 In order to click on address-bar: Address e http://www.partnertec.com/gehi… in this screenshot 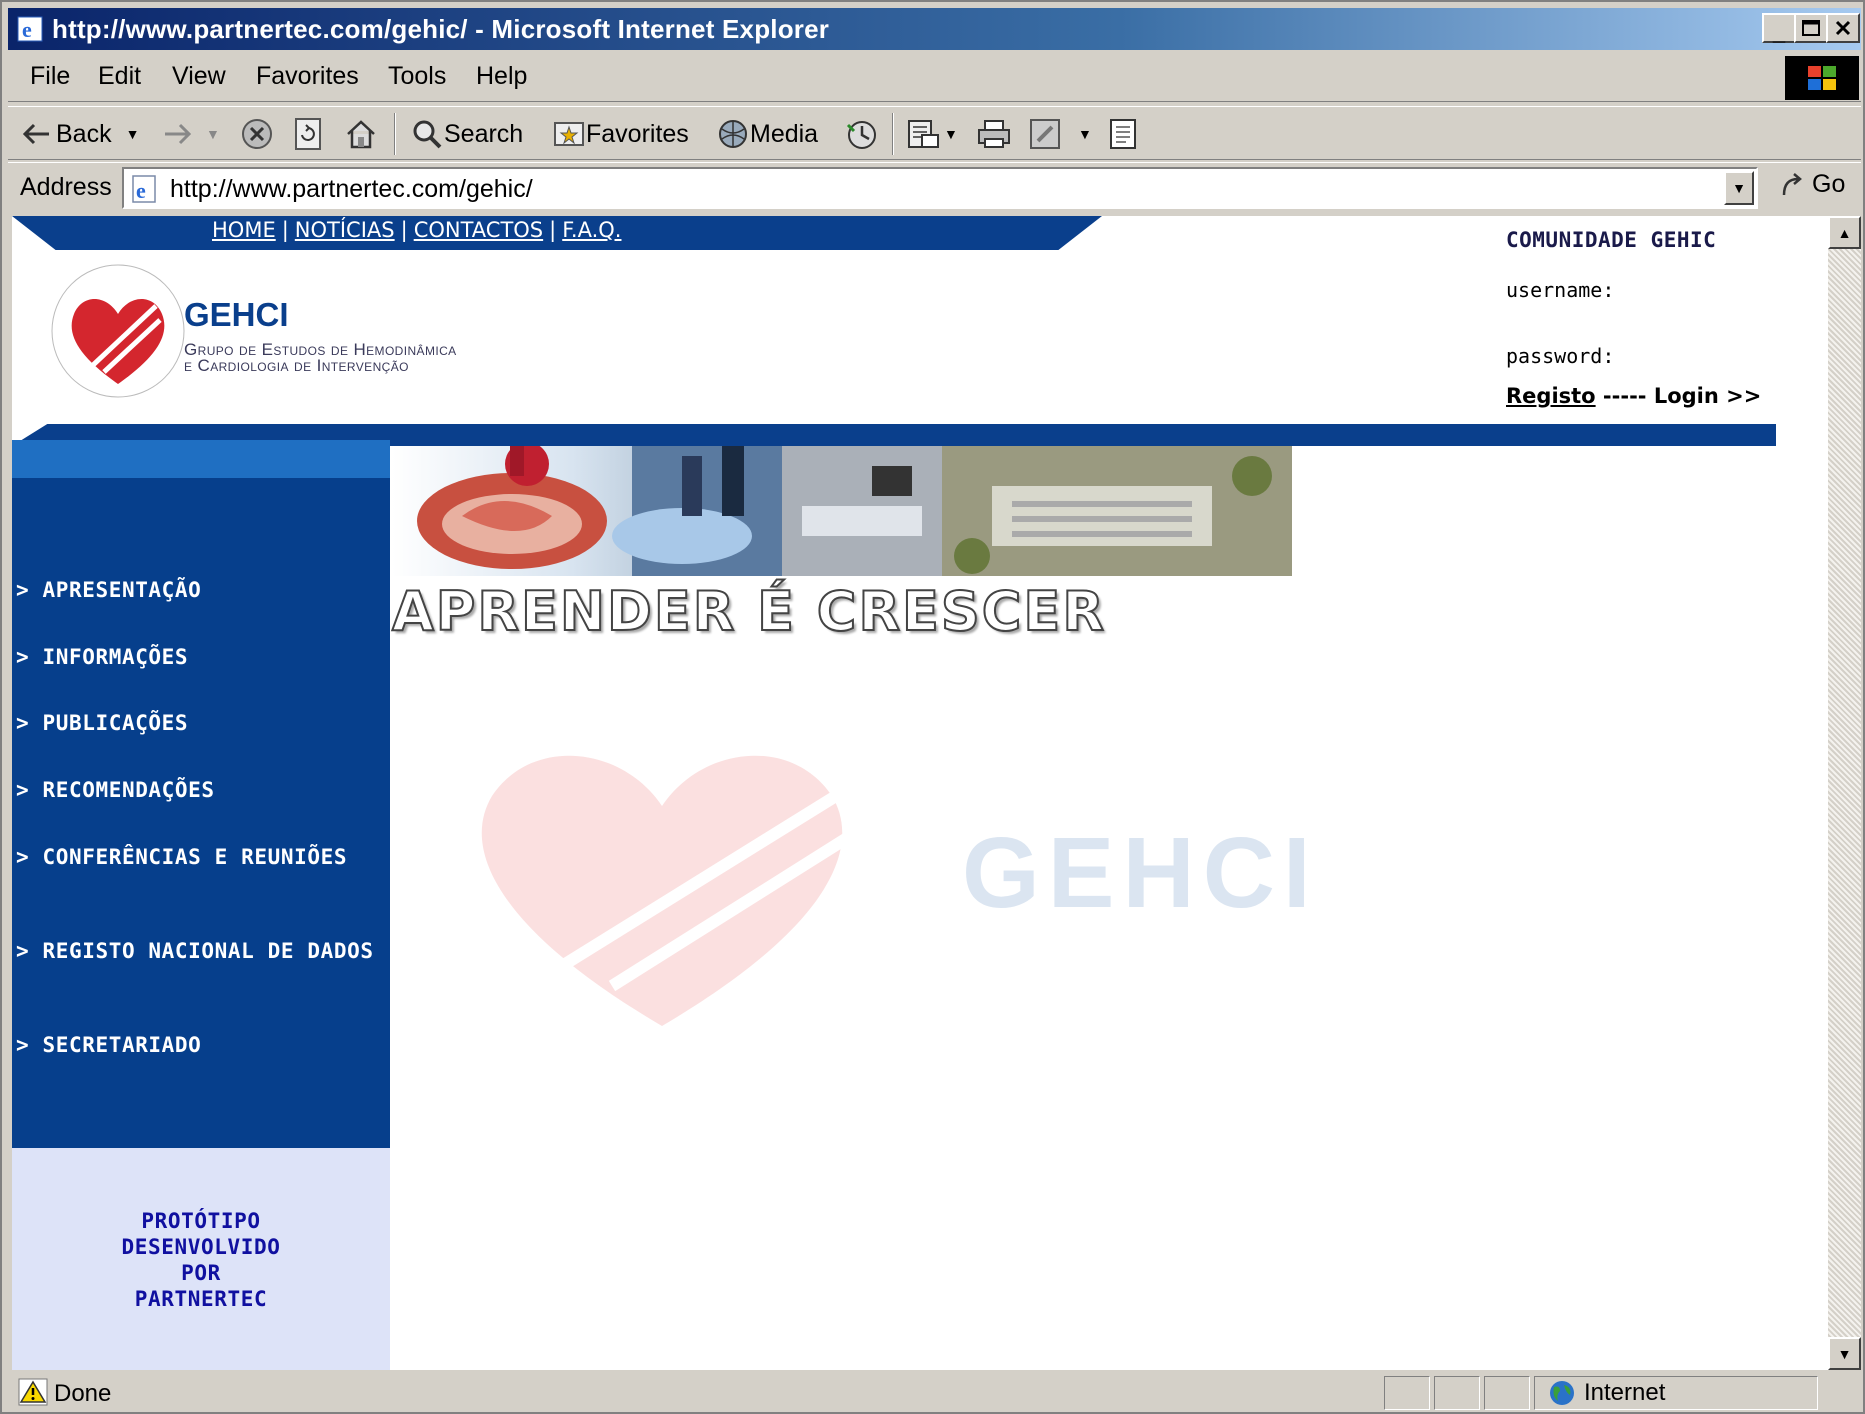, I will do `click(934, 187)`.